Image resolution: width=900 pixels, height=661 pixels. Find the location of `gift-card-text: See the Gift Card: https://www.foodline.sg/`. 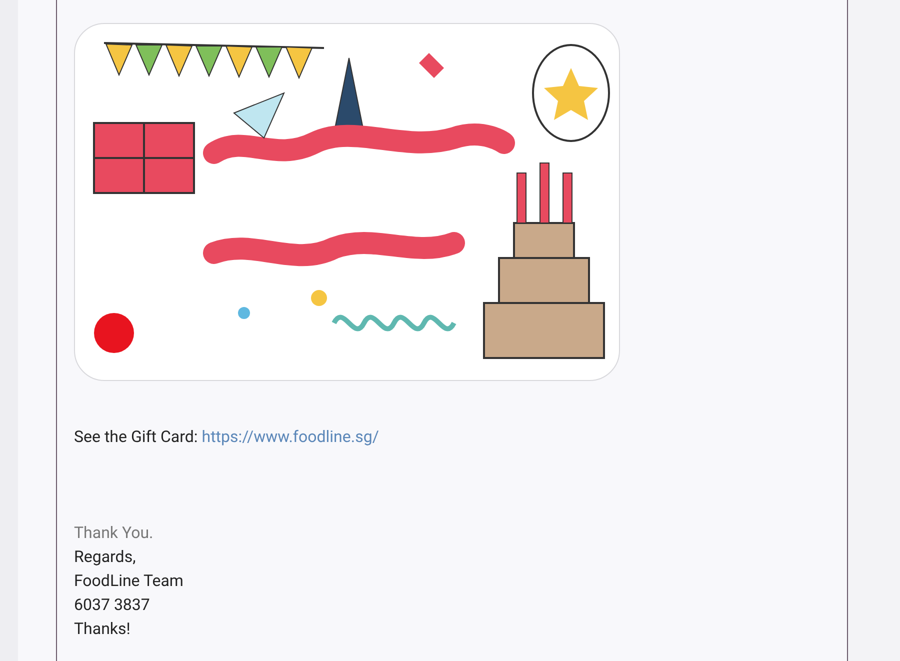

gift-card-text: See the Gift Card: https://www.foodline.sg/ is located at coordinates (227, 437).